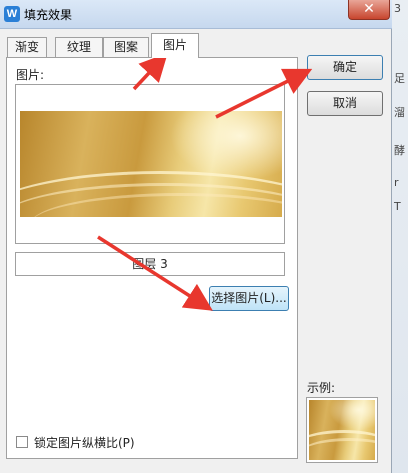 The width and height of the screenshot is (408, 473). What do you see at coordinates (345, 103) in the screenshot?
I see `cancel-button: 取消` at bounding box center [345, 103].